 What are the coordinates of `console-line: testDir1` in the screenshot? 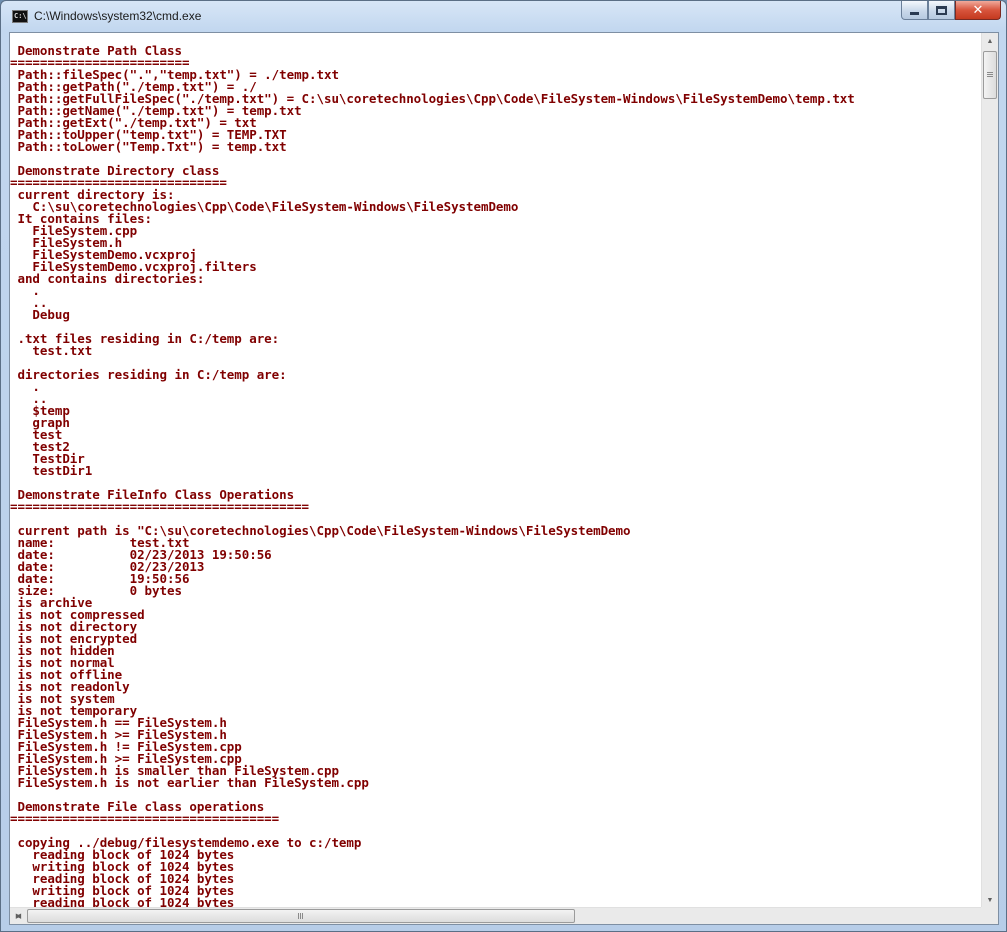 It's located at (51, 470).